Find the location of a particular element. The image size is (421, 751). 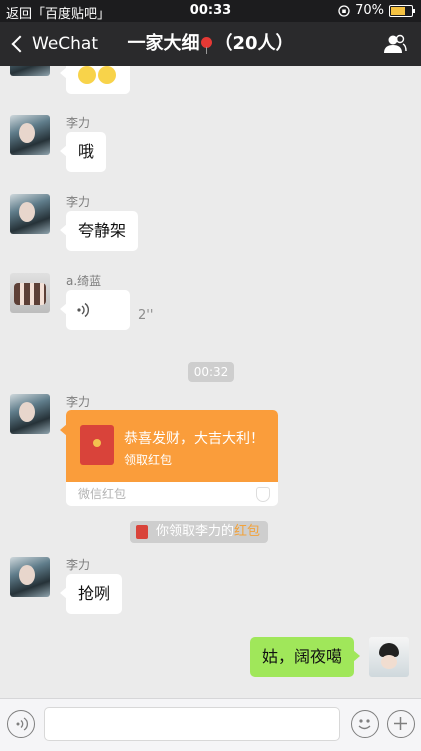

battery-icon is located at coordinates (402, 10).